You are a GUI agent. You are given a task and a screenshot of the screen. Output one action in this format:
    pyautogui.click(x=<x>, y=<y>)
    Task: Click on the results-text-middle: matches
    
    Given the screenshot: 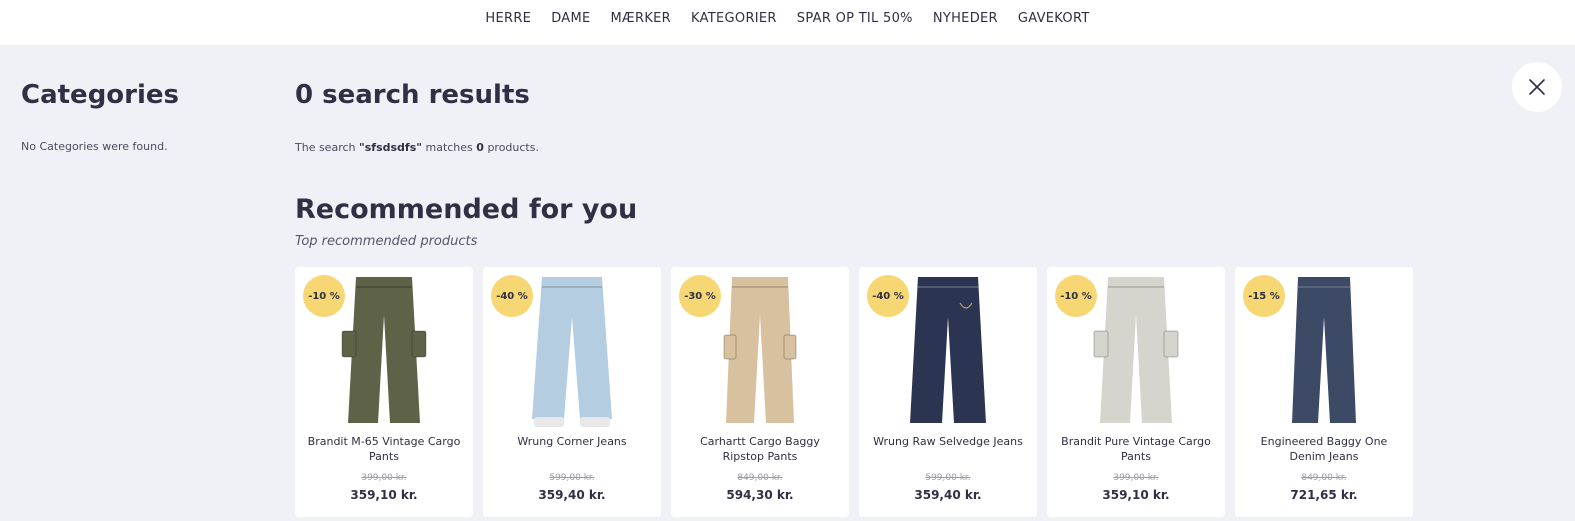 What is the action you would take?
    pyautogui.click(x=449, y=147)
    